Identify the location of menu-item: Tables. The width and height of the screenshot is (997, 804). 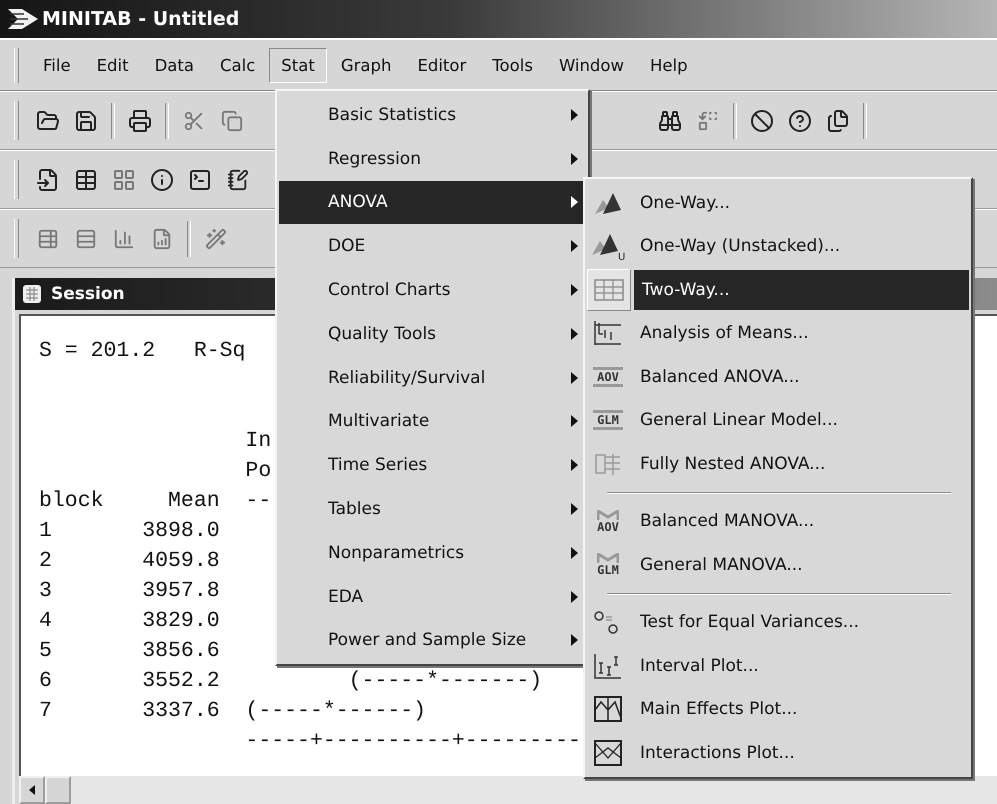
(432, 509).